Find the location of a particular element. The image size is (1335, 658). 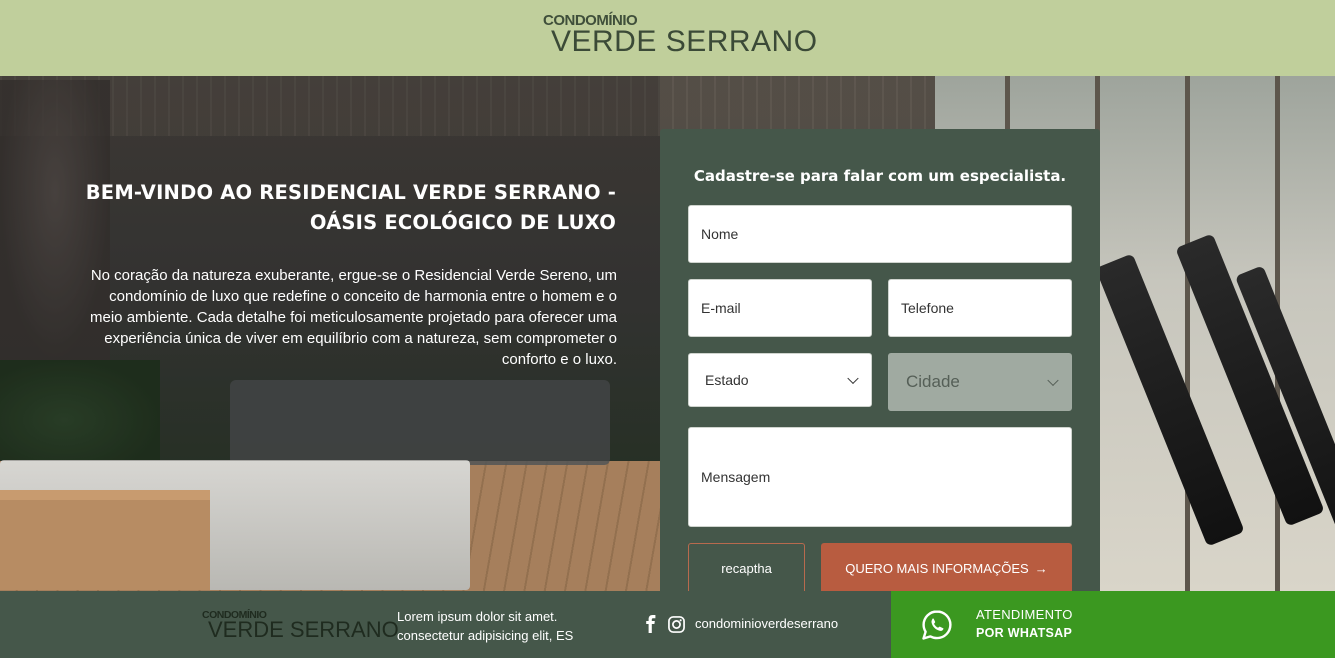

facebook-icon is located at coordinates (651, 624).